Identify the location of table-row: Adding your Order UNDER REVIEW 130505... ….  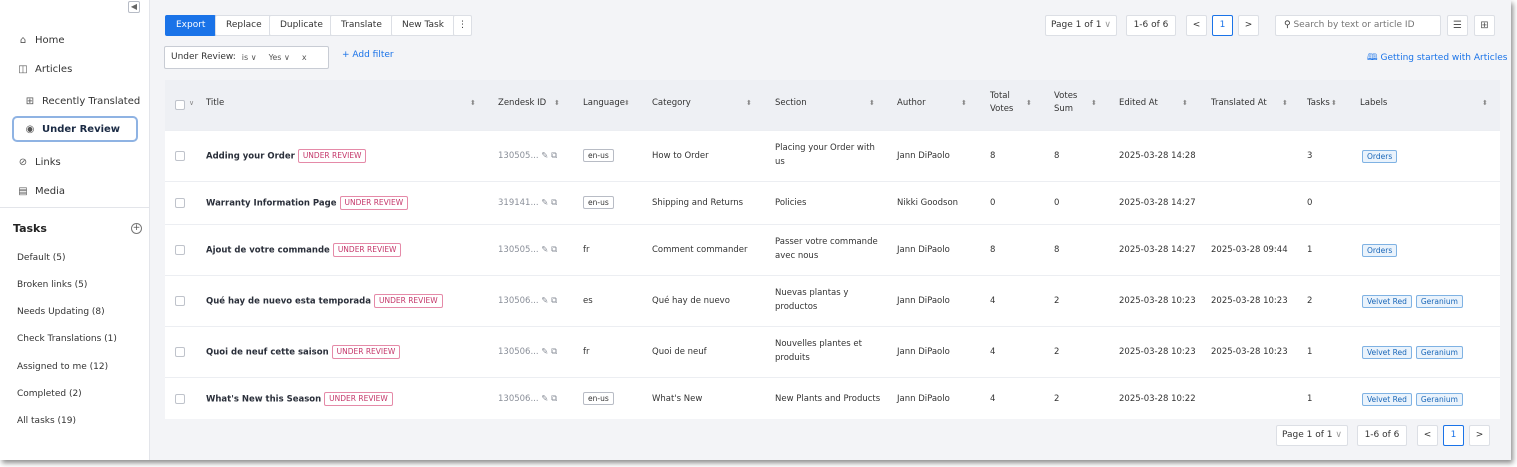
(832, 155).